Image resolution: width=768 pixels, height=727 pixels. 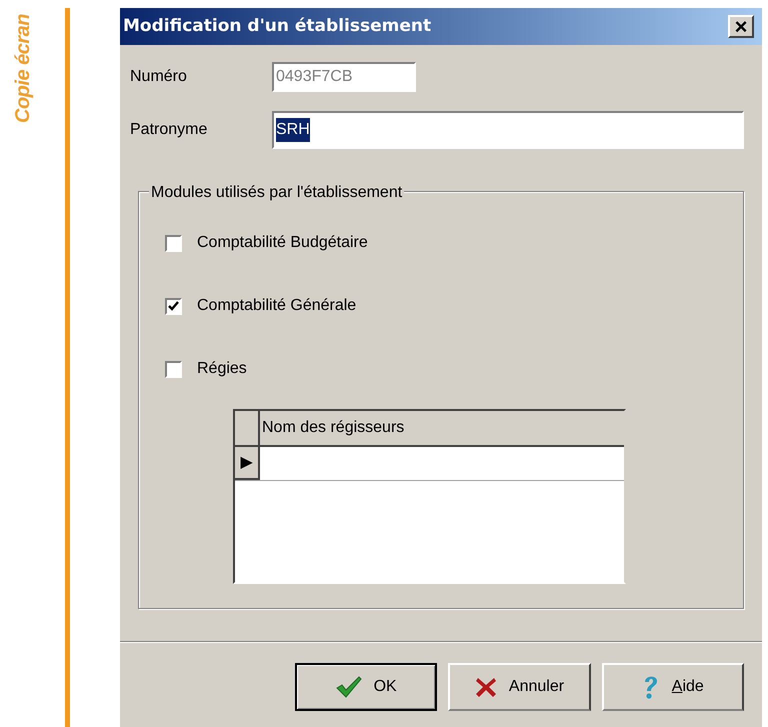 What do you see at coordinates (349, 687) in the screenshot?
I see `check-icon` at bounding box center [349, 687].